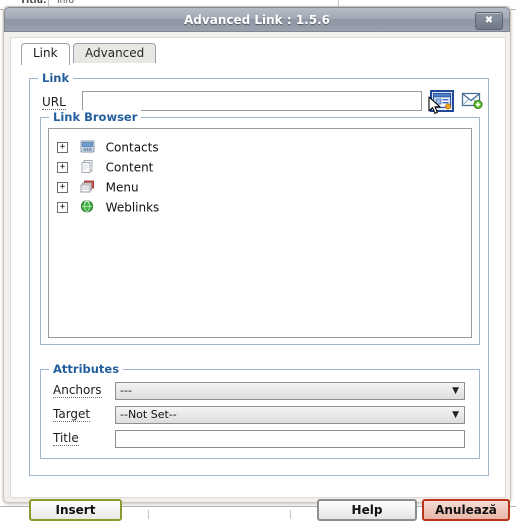 Image resolution: width=516 pixels, height=521 pixels. What do you see at coordinates (72, 414) in the screenshot?
I see `target-label: Target` at bounding box center [72, 414].